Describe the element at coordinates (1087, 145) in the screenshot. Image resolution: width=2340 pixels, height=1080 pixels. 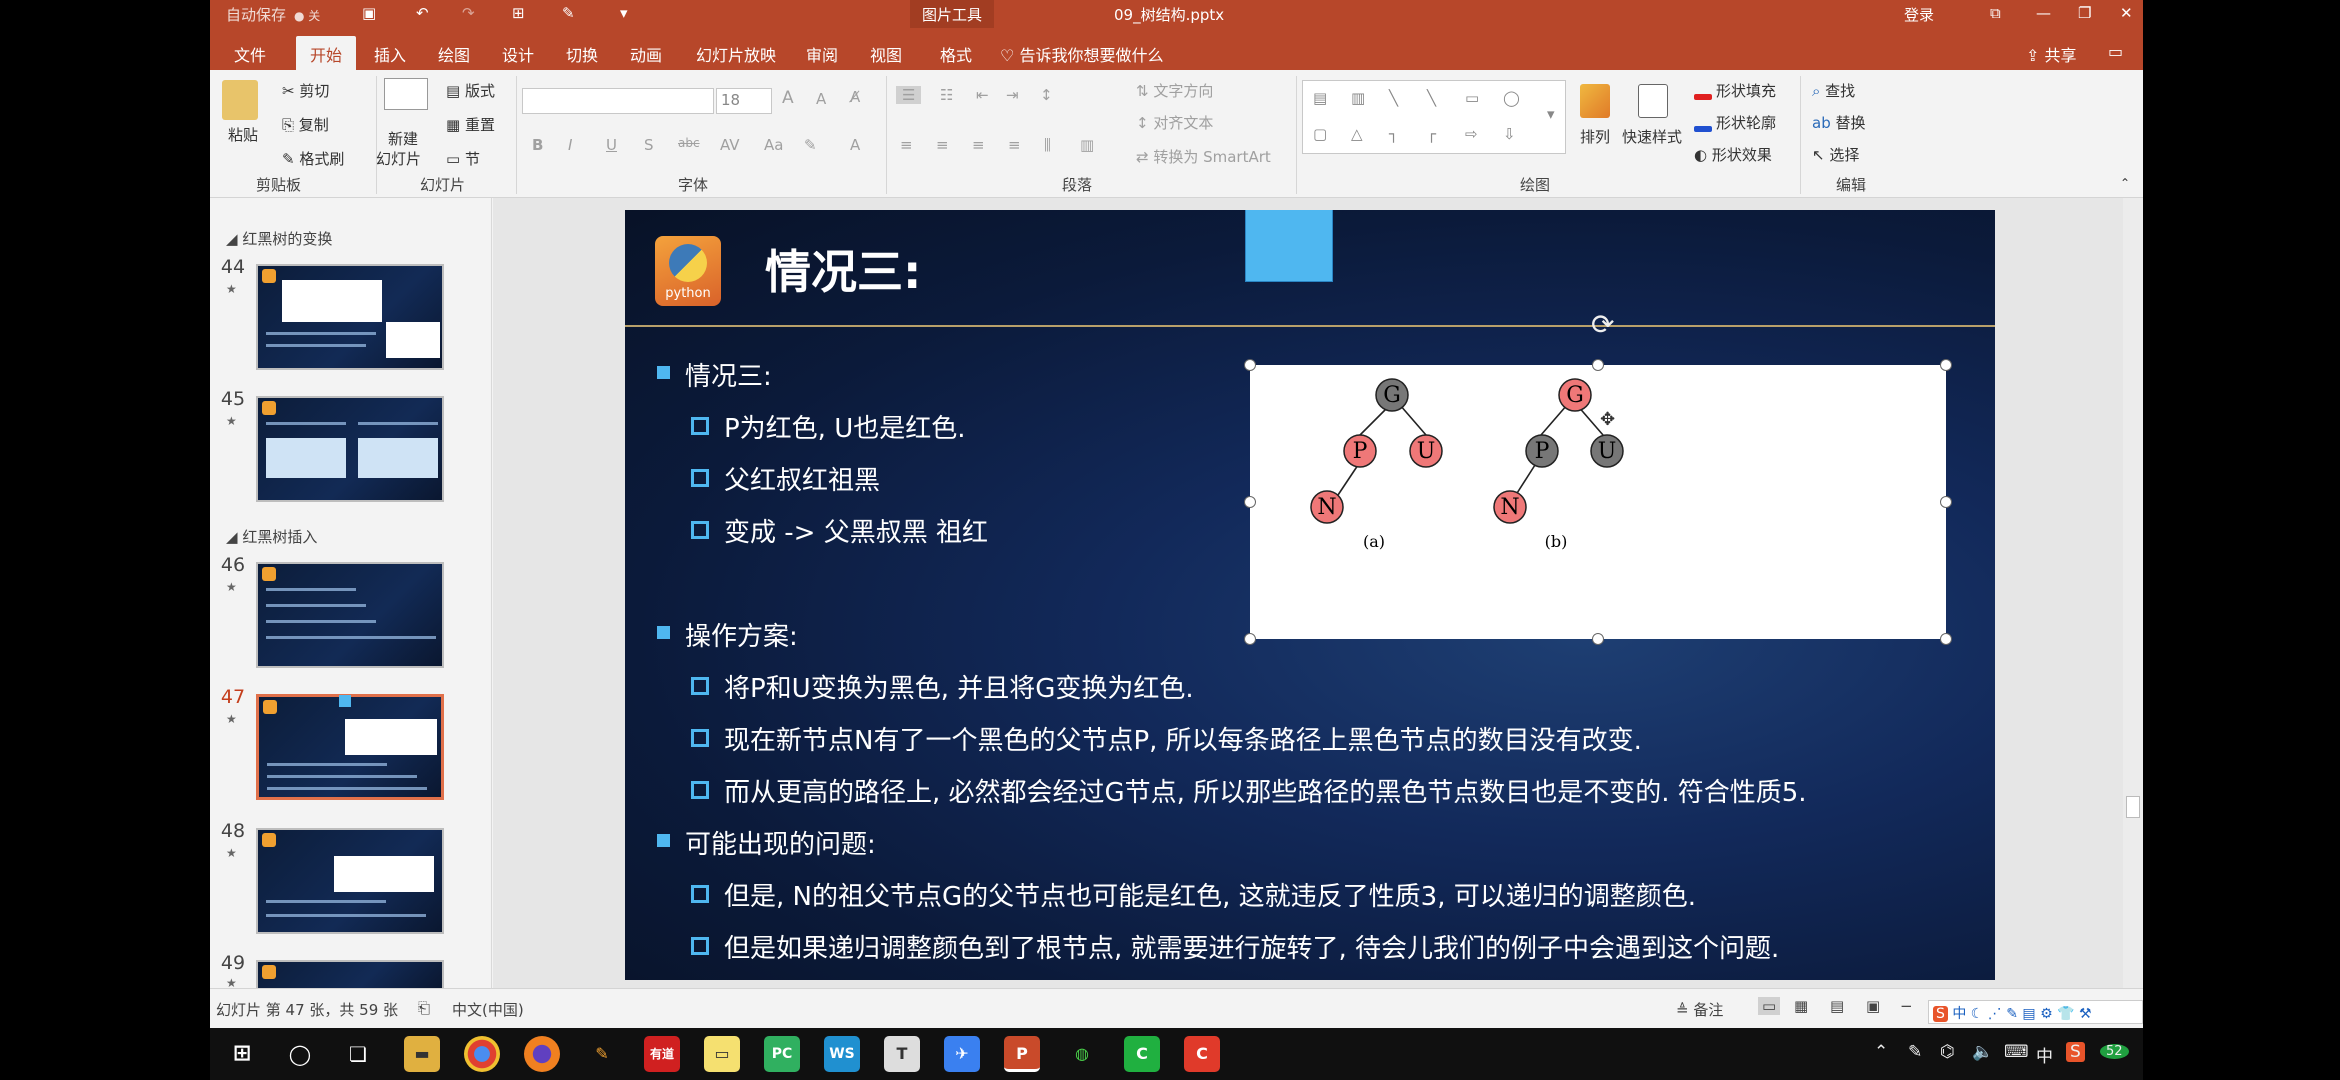
I see `distributed-icon: ▥` at that location.